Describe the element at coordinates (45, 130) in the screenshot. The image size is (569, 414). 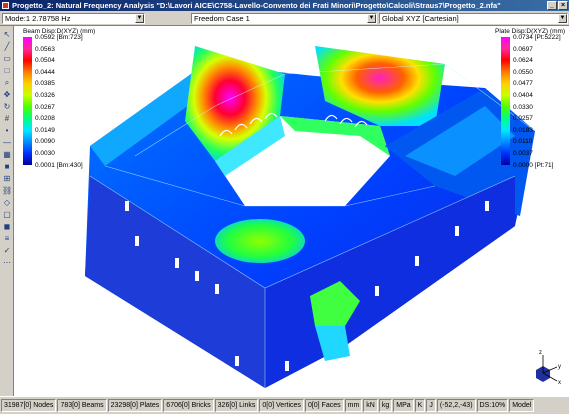
I see `legend-value-label: 0.0149` at that location.